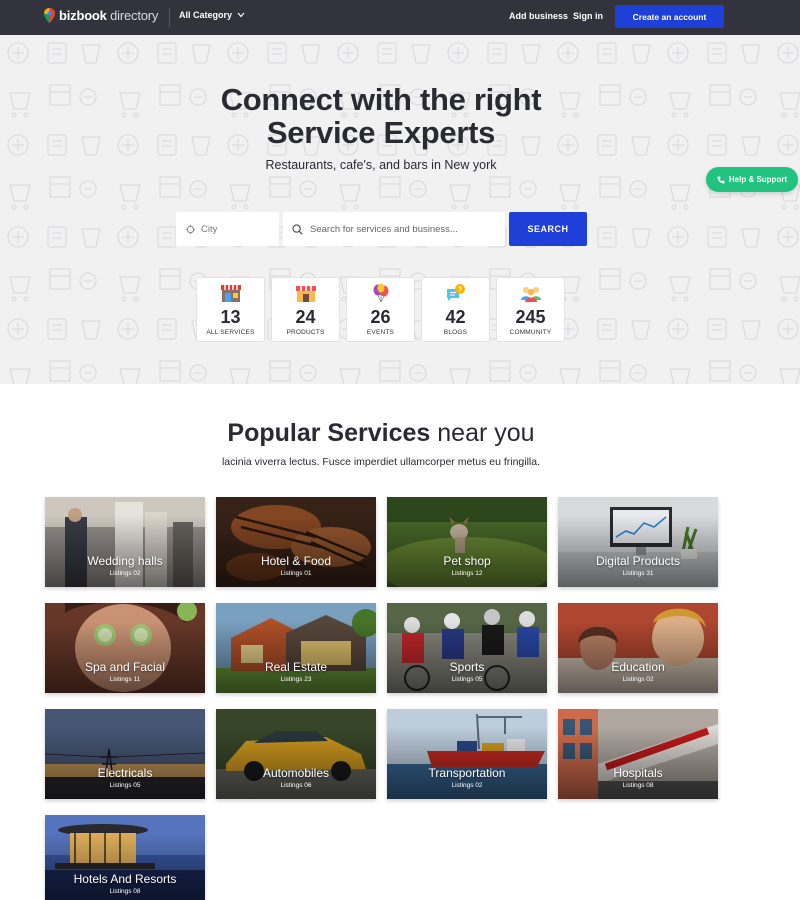 The width and height of the screenshot is (800, 900). Describe the element at coordinates (467, 754) in the screenshot. I see `service-card-transportation: Transportation Listings 02` at that location.